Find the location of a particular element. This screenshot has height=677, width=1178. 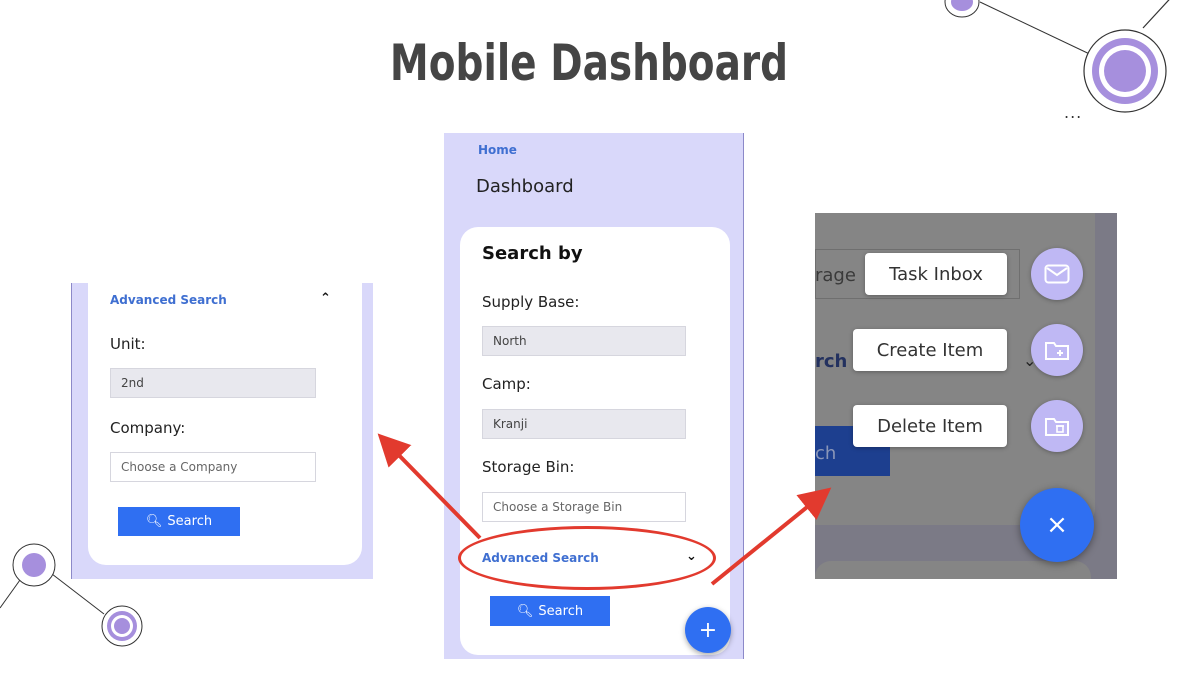

breadcrumb-home: Home is located at coordinates (497, 150).